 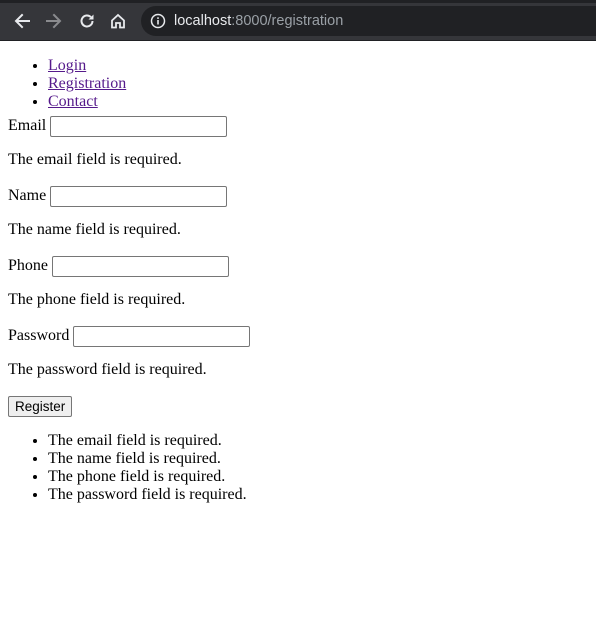 I want to click on email-error: The email field is required., so click(x=95, y=159).